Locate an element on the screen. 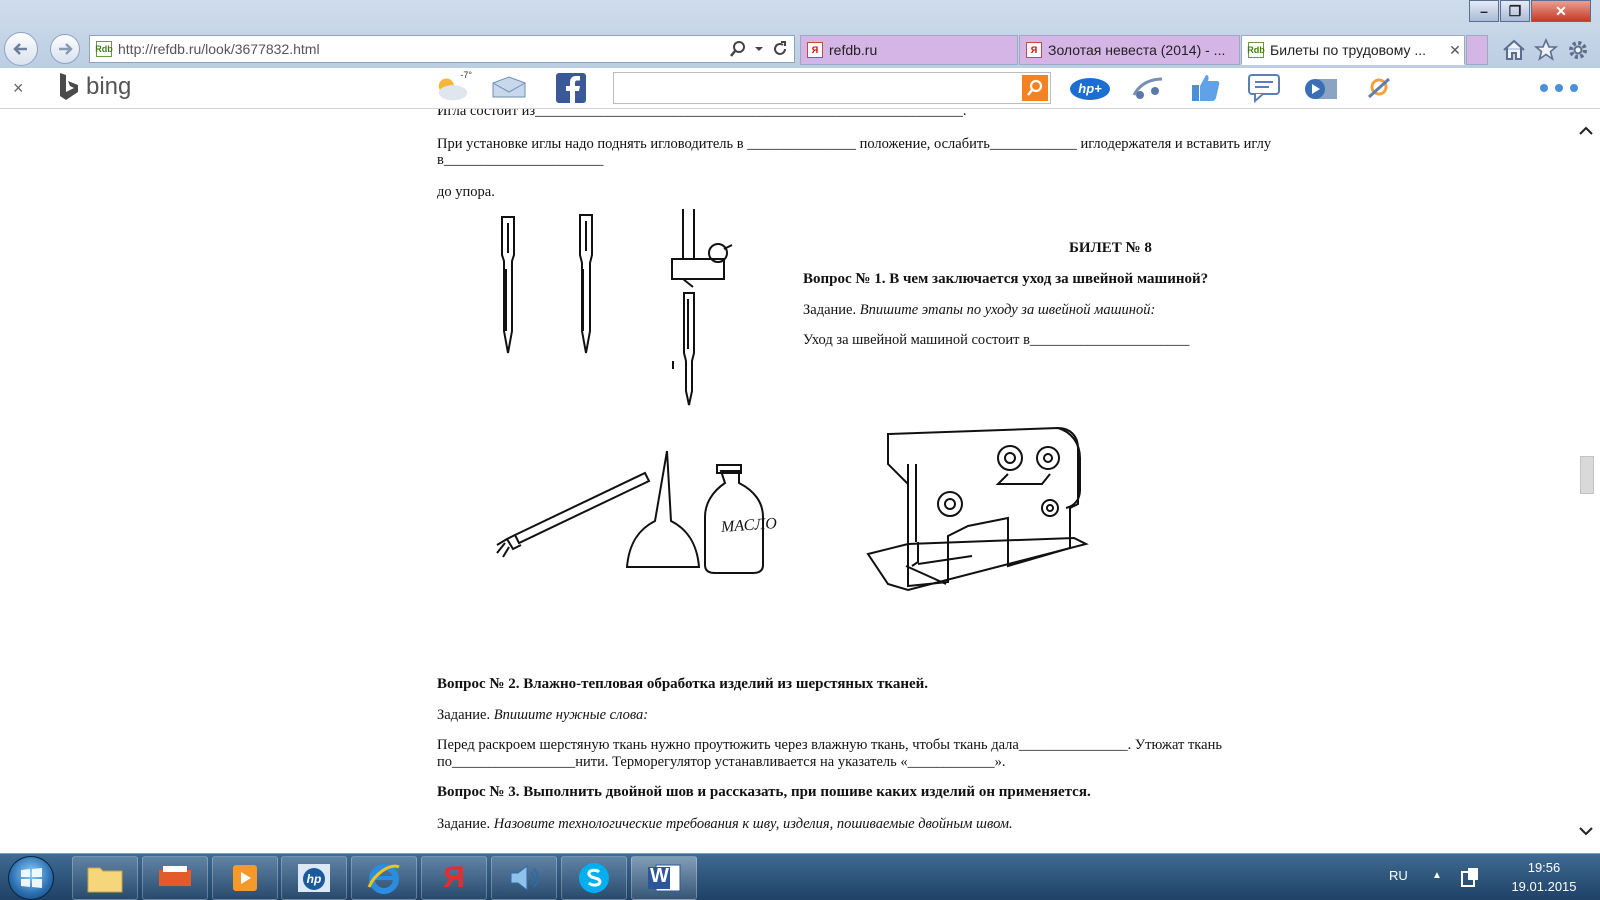 The image size is (1600, 900). task-text: Впишите нужные слова: is located at coordinates (571, 715).